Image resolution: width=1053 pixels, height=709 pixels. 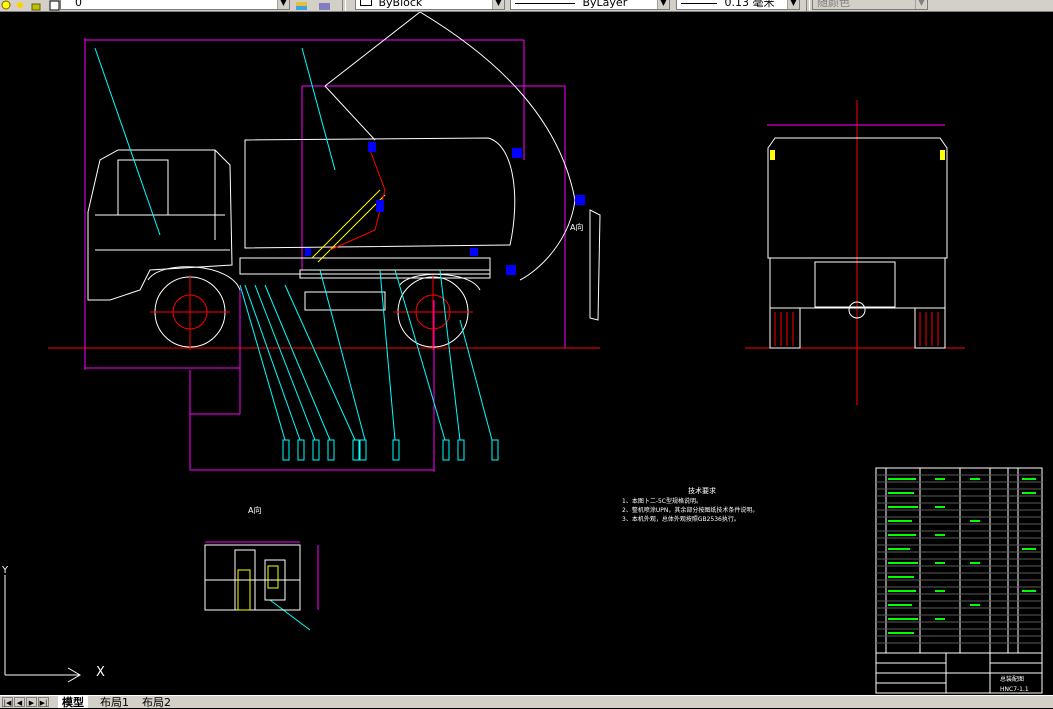 I want to click on lineweight-dropdown: 0.13 毫米 ▼, so click(x=738, y=5).